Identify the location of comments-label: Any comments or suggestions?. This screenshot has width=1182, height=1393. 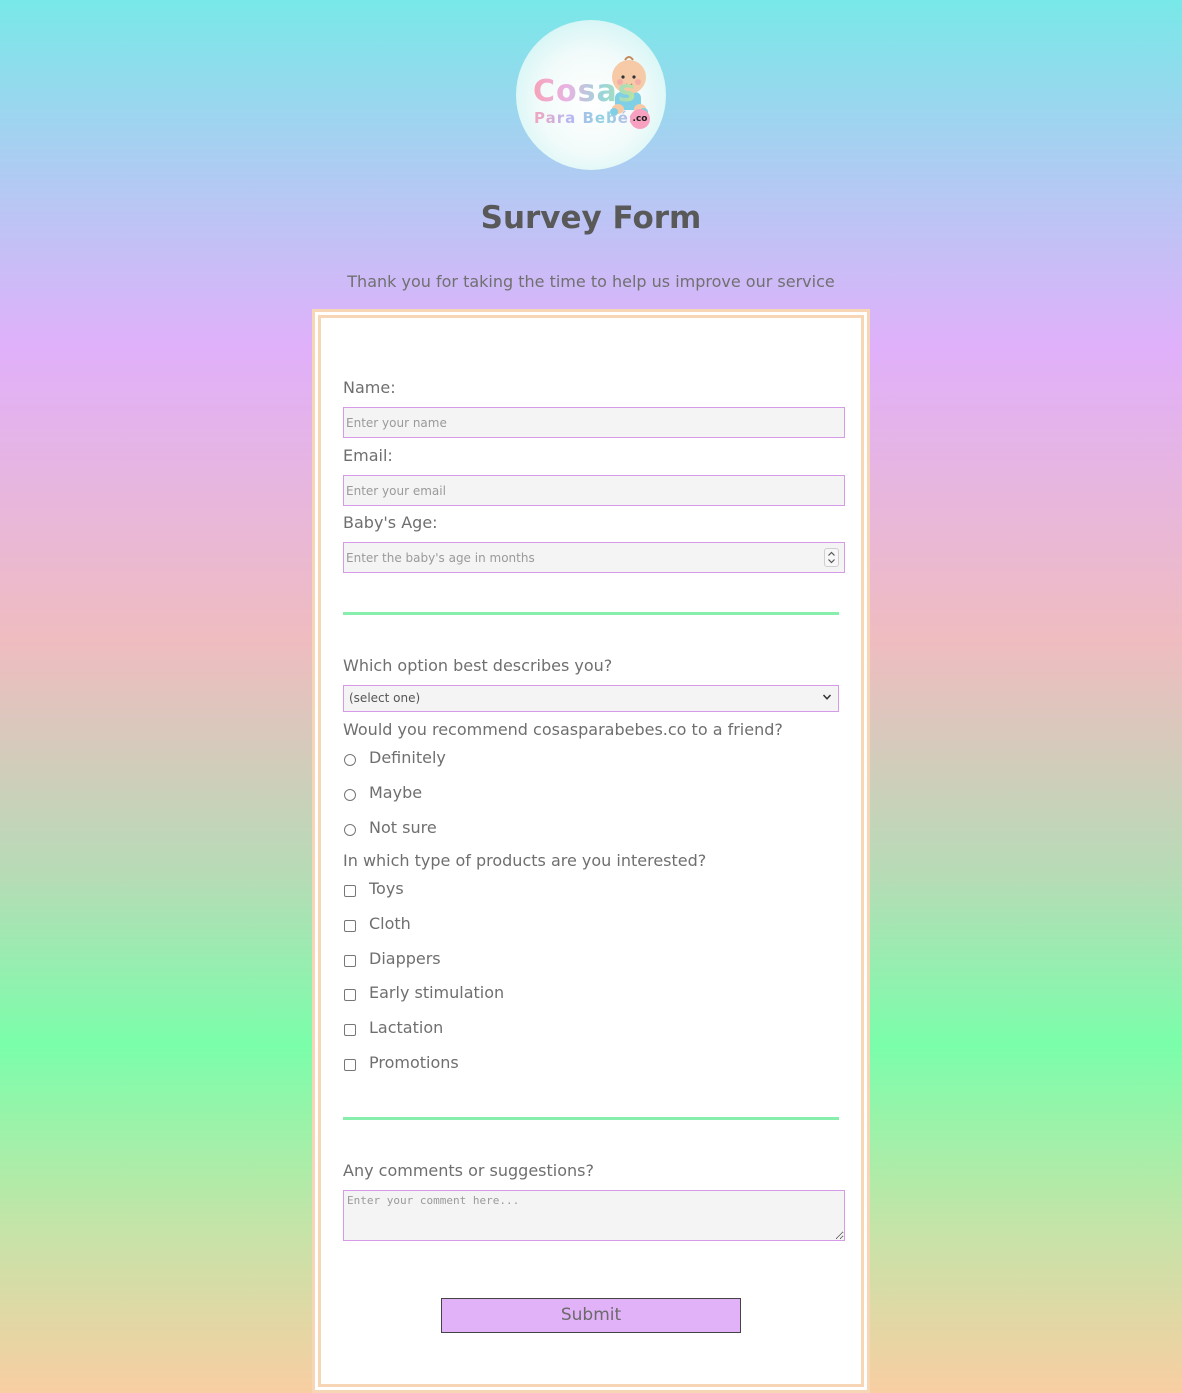
(468, 1170).